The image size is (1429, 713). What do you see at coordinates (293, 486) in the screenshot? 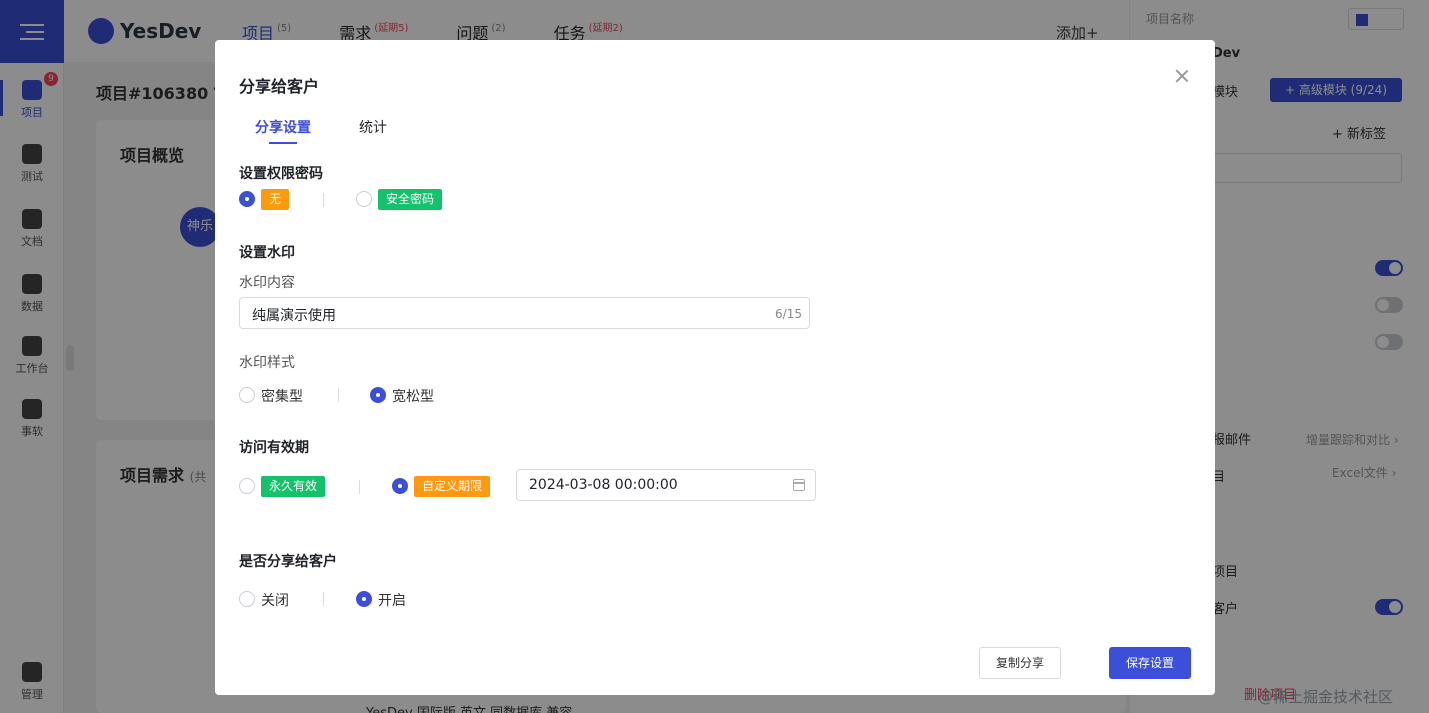
I see `validity-permanent-tag: 永久有效` at bounding box center [293, 486].